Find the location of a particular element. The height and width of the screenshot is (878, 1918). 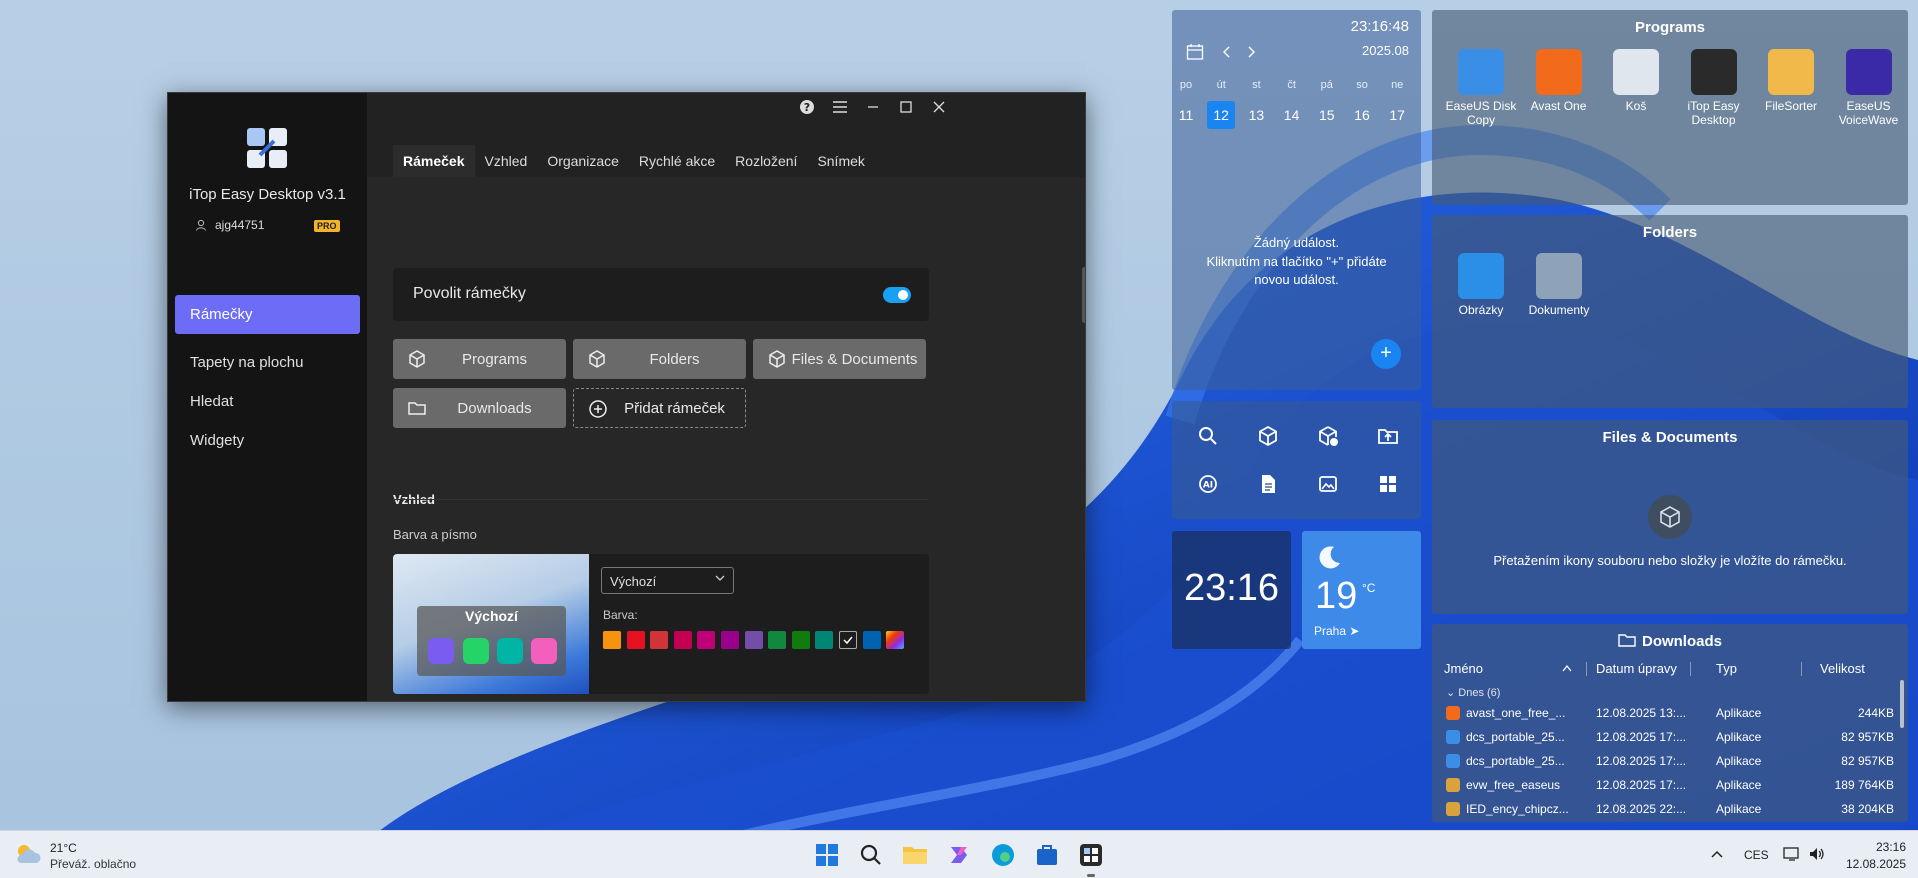

program-shortcut: Koš is located at coordinates (1636, 81).